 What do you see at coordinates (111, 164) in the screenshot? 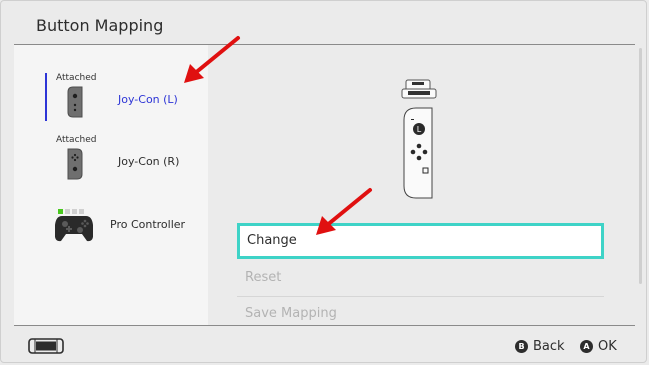
I see `controller-item-joycon-r: Attached Joy-Con (R)` at bounding box center [111, 164].